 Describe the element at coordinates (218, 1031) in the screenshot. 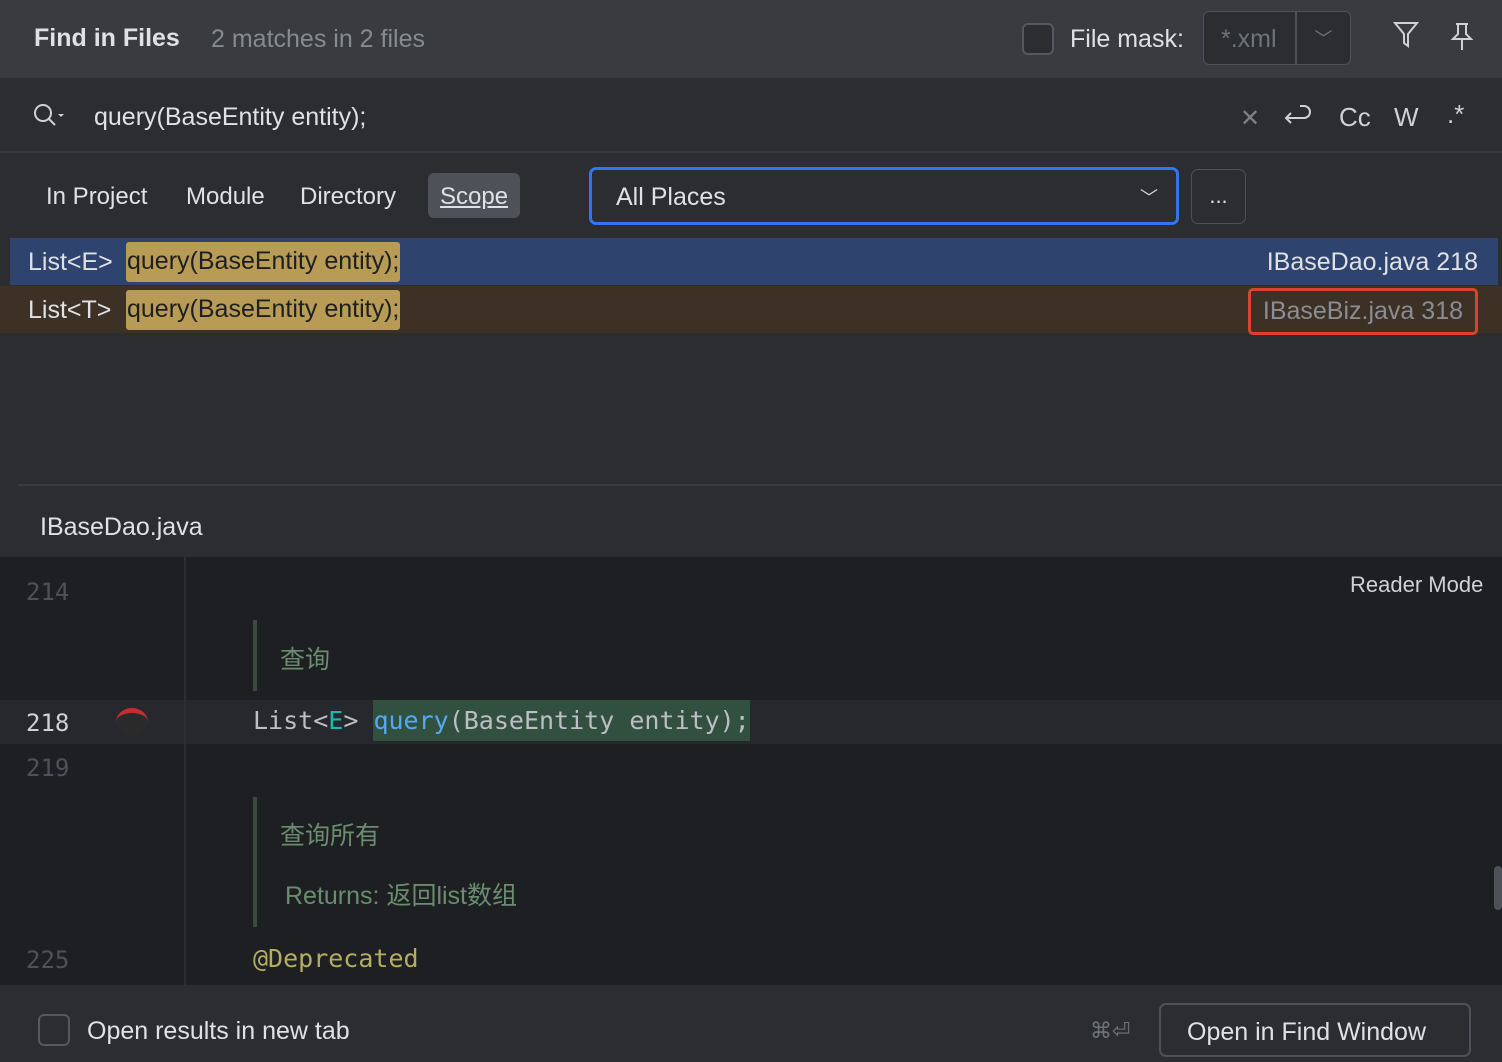

I see `new-tab-label: Open results in new tab` at that location.